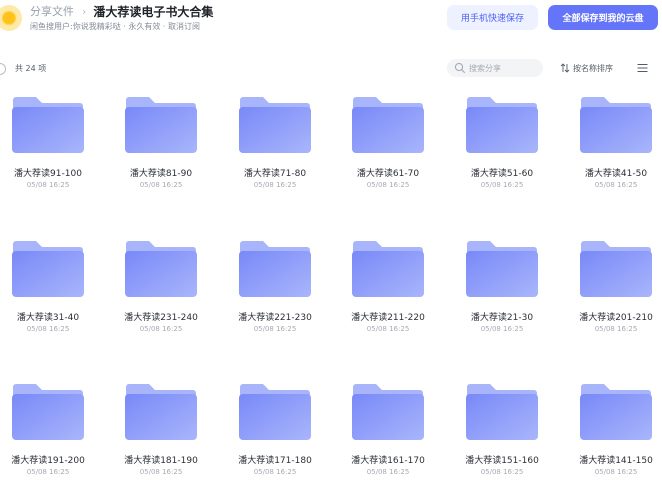 The width and height of the screenshot is (662, 500). I want to click on folder-name: 潘大荐读231-240, so click(161, 318).